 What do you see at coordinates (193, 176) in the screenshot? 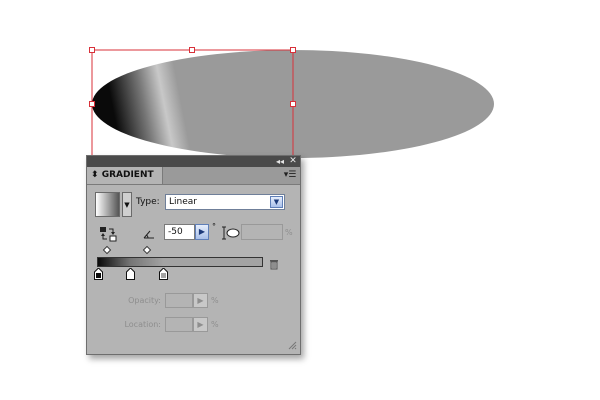
I see `panel-tab-row: ⬍ GRADIENT ▾☰` at bounding box center [193, 176].